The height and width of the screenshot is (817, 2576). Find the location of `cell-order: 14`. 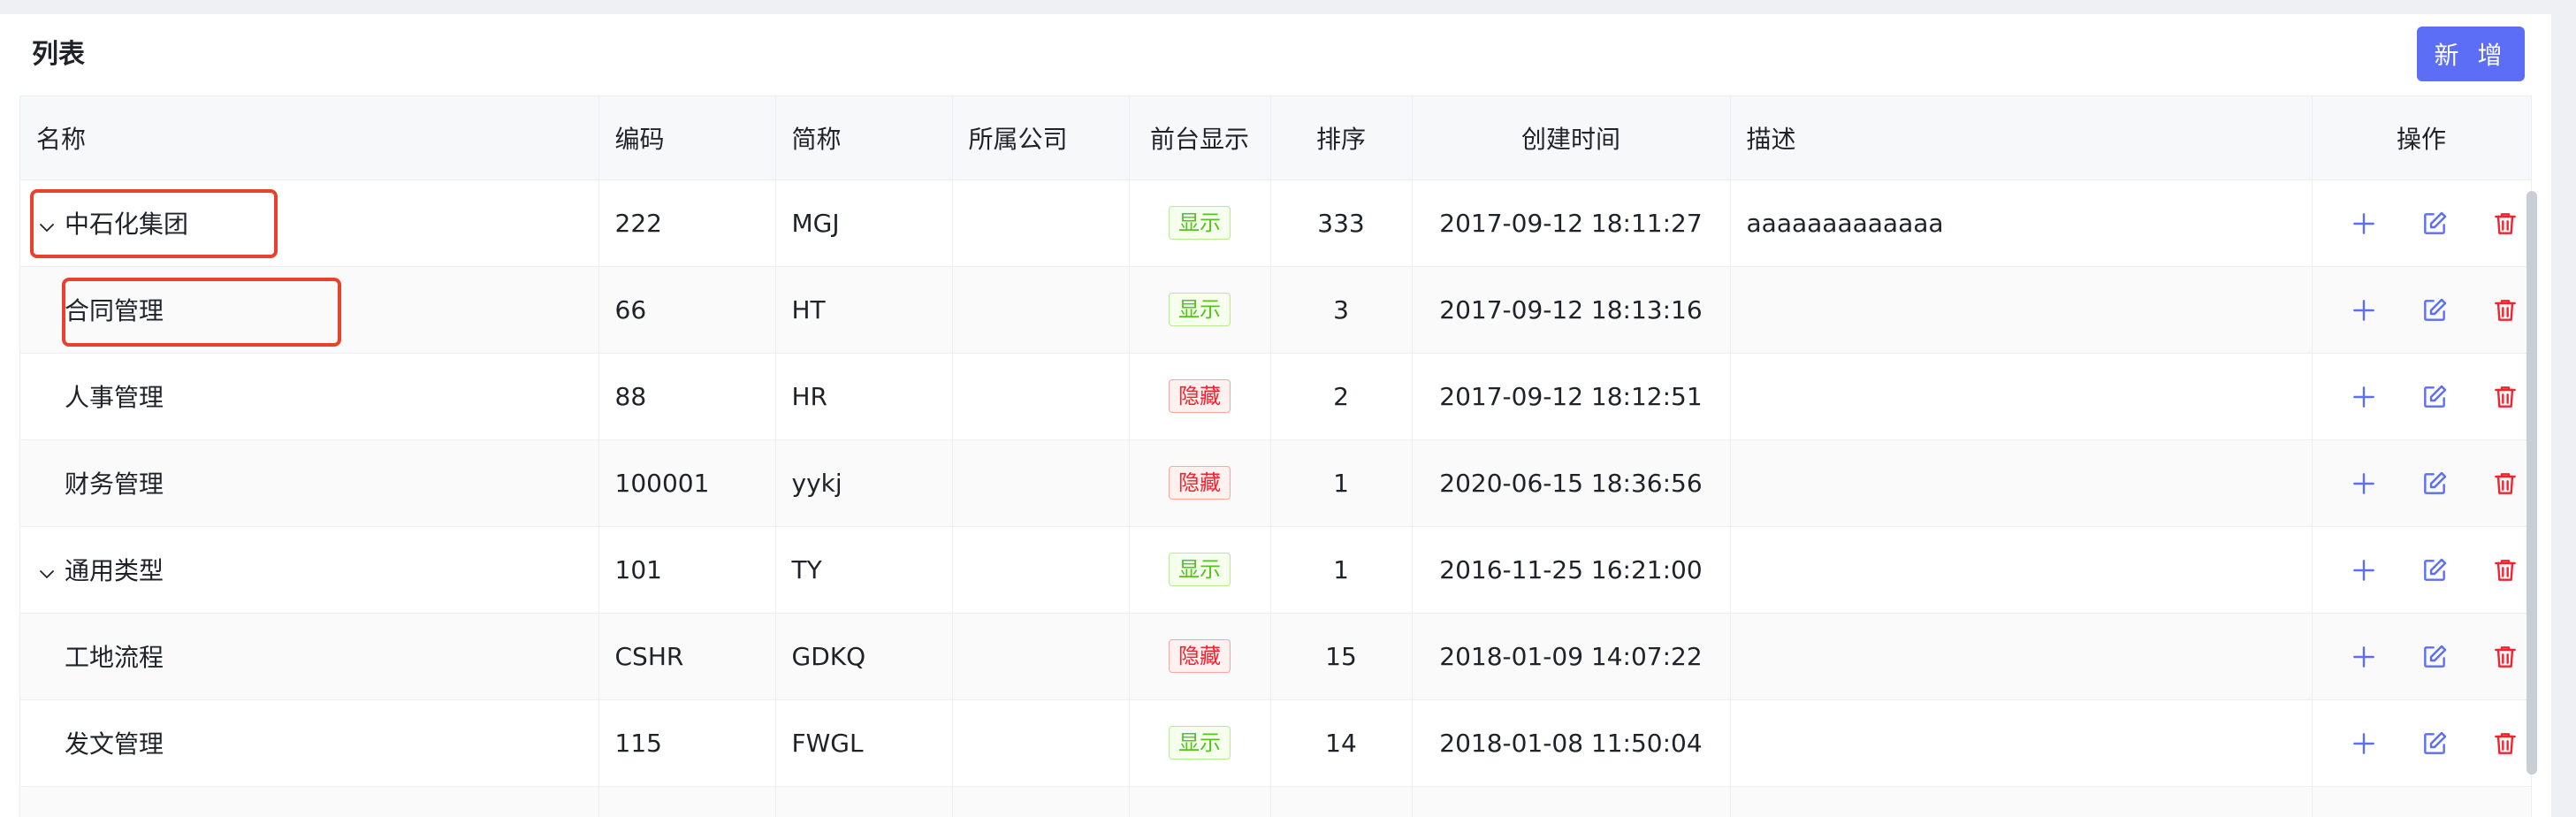

cell-order: 14 is located at coordinates (1341, 743).